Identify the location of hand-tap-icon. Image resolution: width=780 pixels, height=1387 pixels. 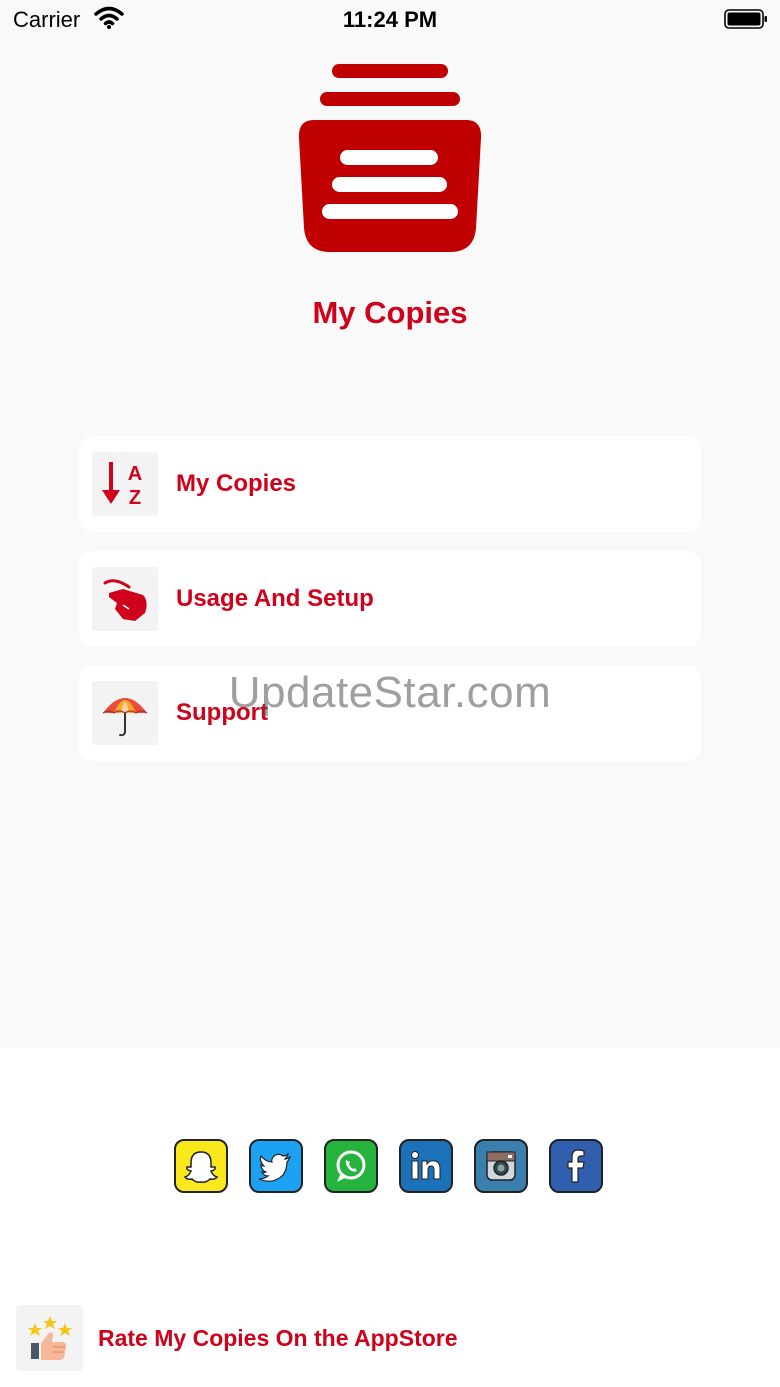
(125, 599).